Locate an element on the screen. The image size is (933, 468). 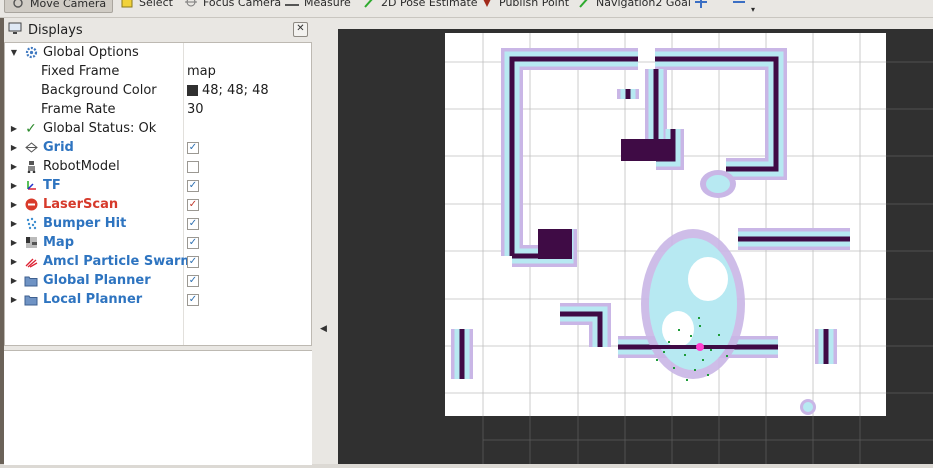
tree-label: Global Status: Ok is located at coordinates (100, 128).